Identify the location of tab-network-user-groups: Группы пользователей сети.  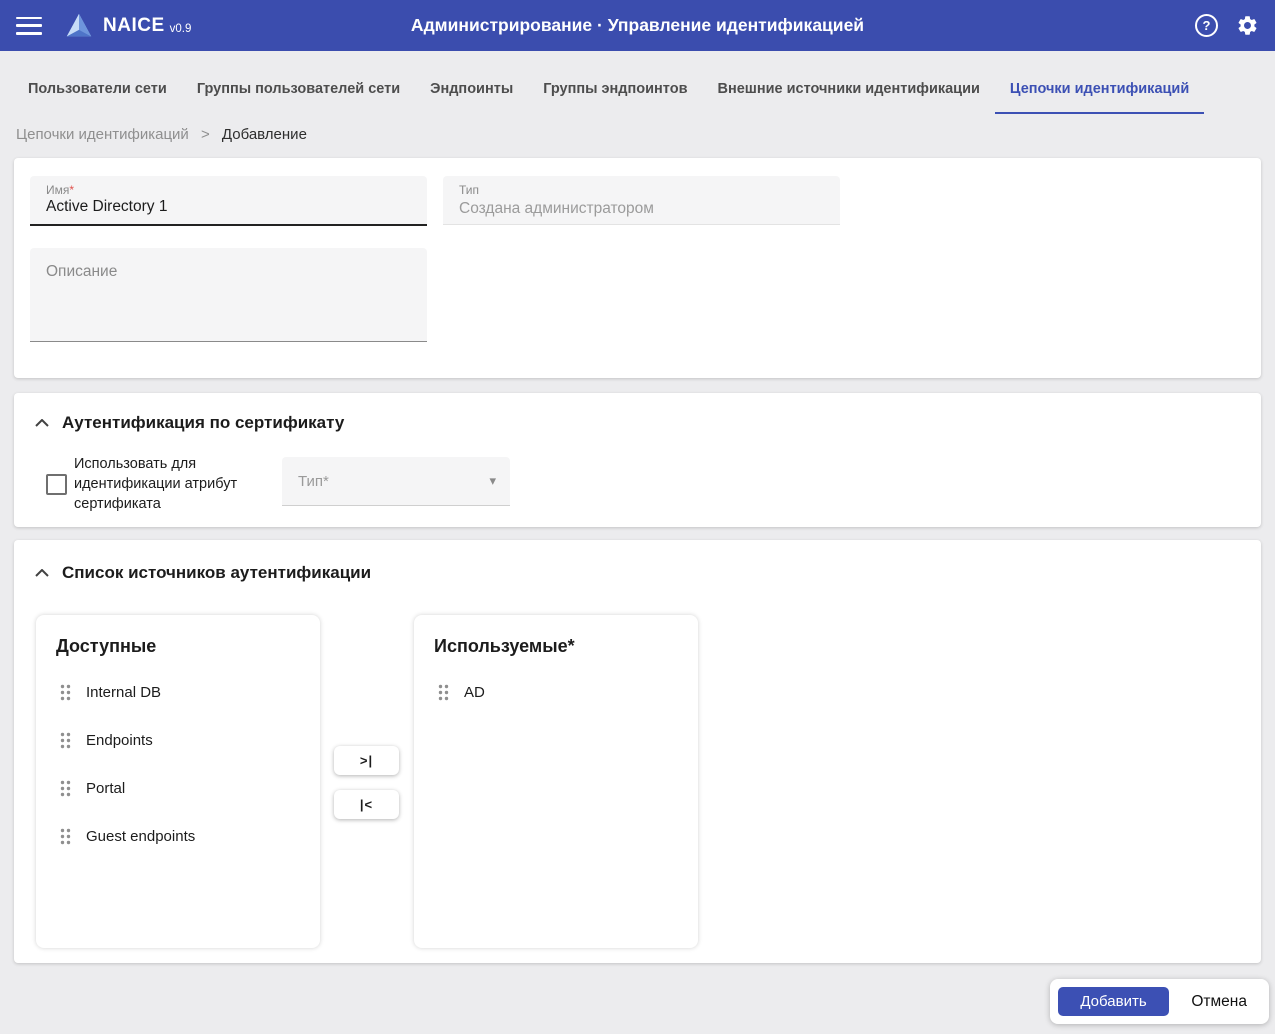
(298, 90).